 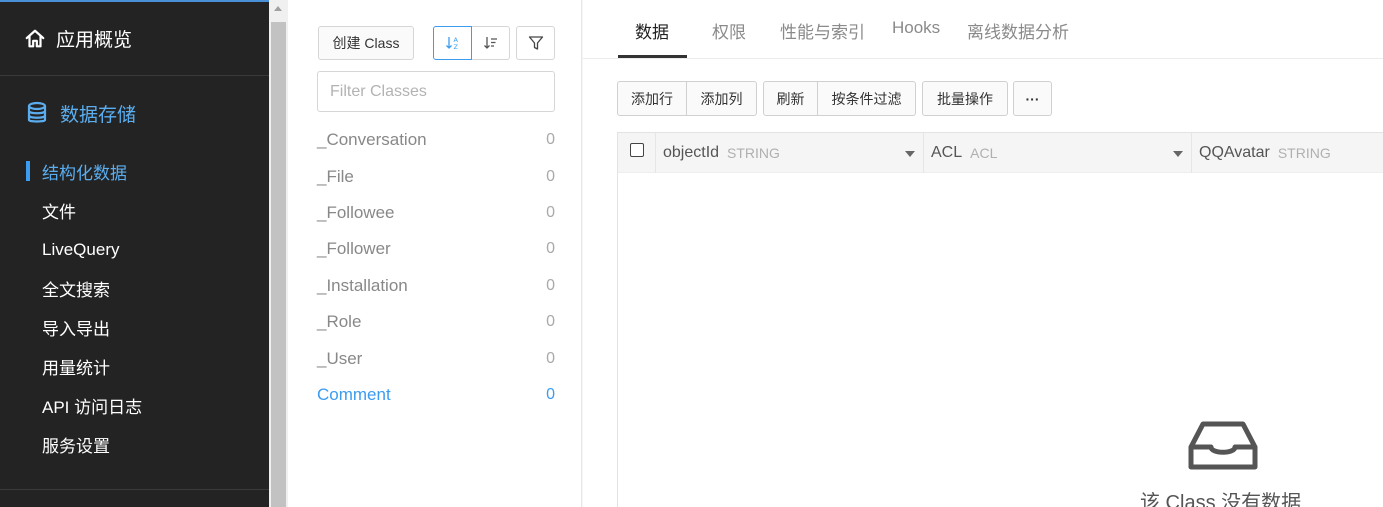 What do you see at coordinates (134, 210) in the screenshot?
I see `sidebar-item-files: 文件` at bounding box center [134, 210].